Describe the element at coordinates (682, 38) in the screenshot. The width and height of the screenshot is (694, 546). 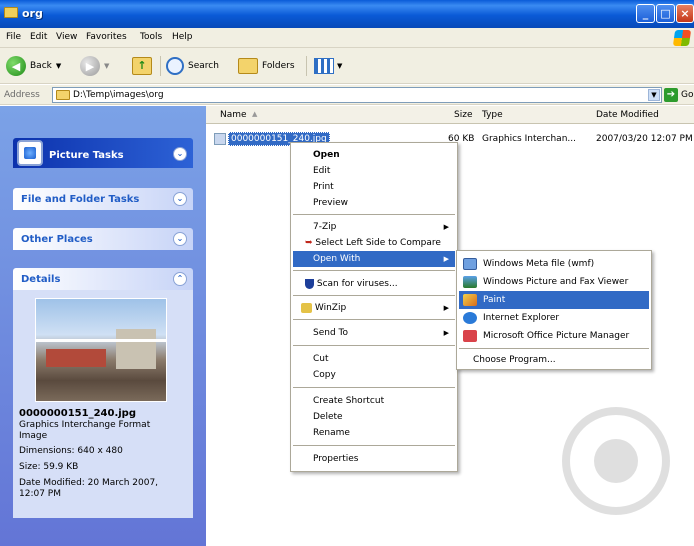
I see `windows-logo-icon` at that location.